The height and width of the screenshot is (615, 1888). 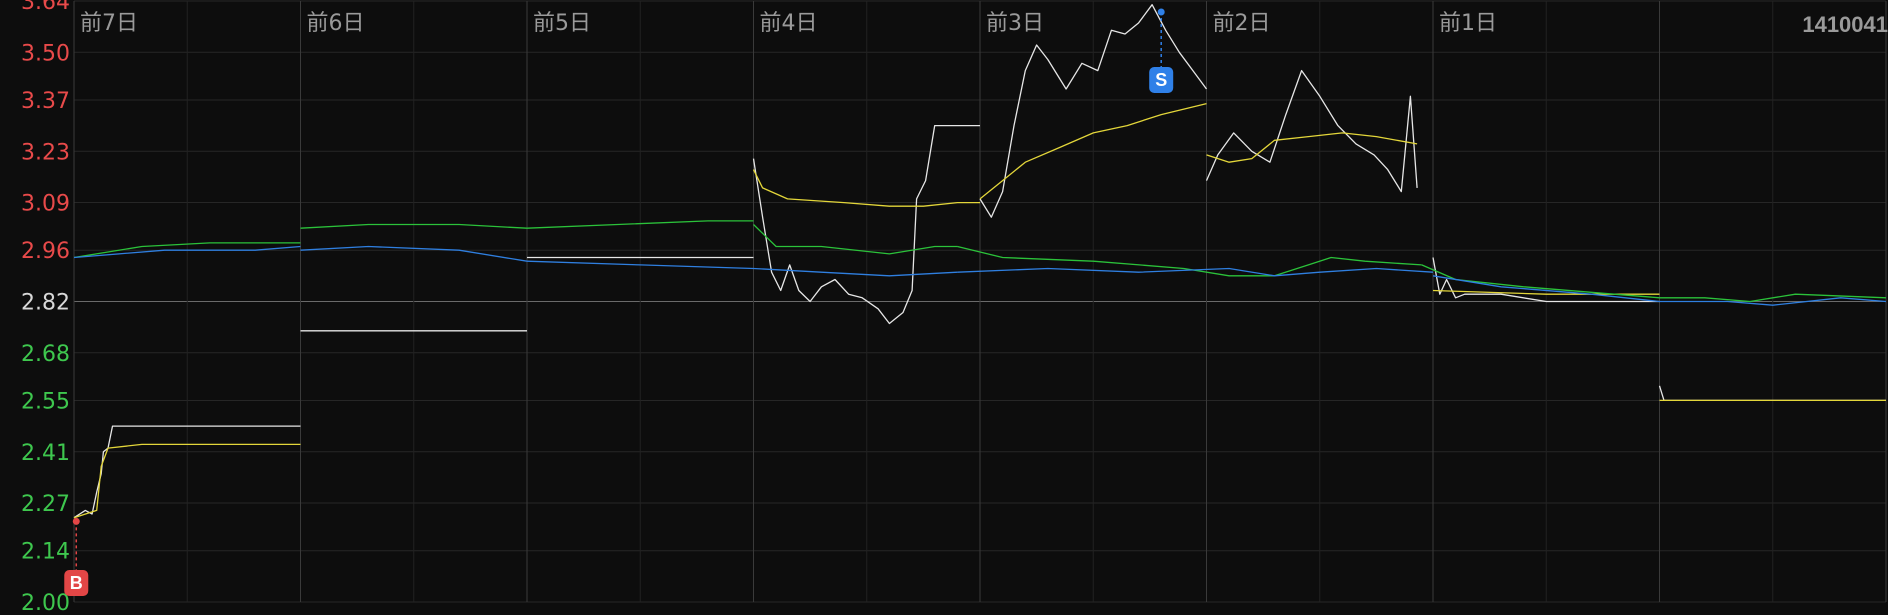 What do you see at coordinates (45, 152) in the screenshot?
I see `y-tick-label: 3.23` at bounding box center [45, 152].